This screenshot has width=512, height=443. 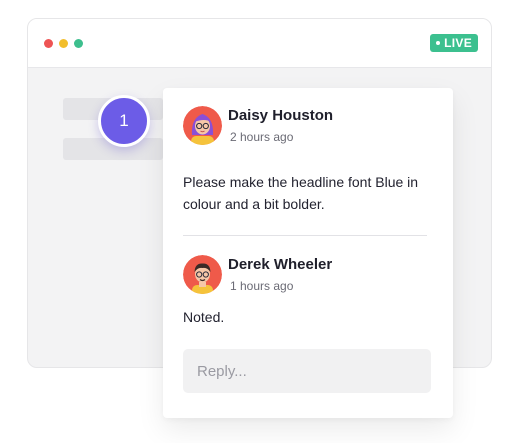 What do you see at coordinates (281, 115) in the screenshot?
I see `comment-author: Daisy Houston` at bounding box center [281, 115].